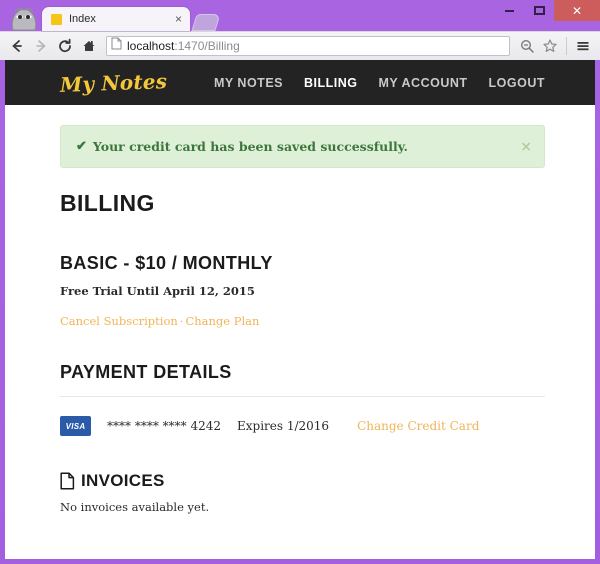 The height and width of the screenshot is (564, 600). I want to click on home-icon, so click(89, 46).